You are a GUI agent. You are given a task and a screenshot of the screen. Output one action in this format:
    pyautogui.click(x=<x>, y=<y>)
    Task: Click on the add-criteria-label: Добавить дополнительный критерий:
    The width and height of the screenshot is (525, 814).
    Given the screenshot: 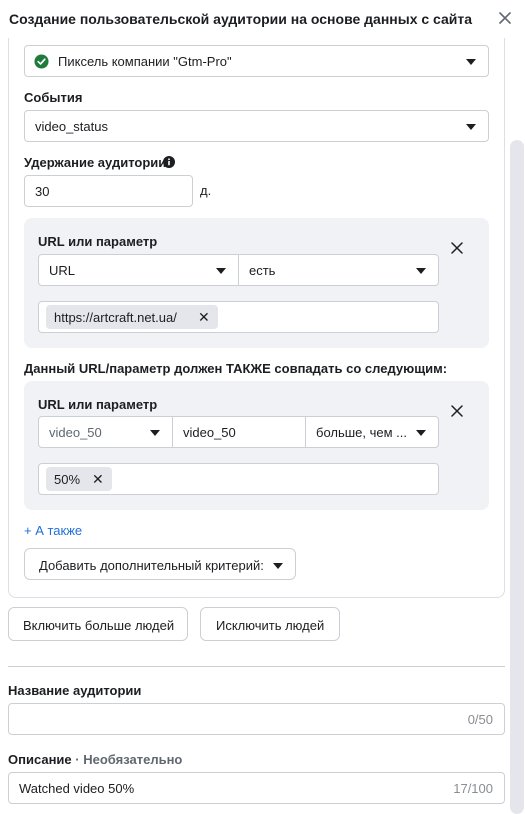 What is the action you would take?
    pyautogui.click(x=151, y=565)
    